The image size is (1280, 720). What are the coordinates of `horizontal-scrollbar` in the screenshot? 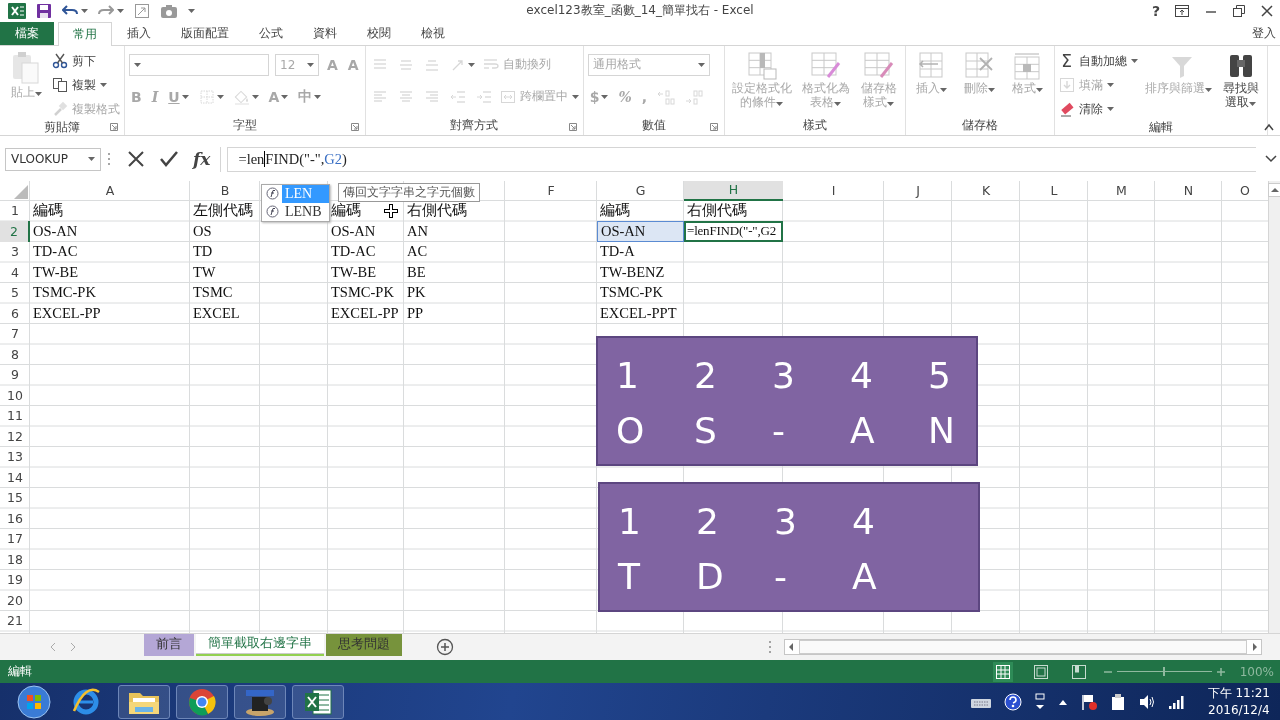 It's located at (1023, 646).